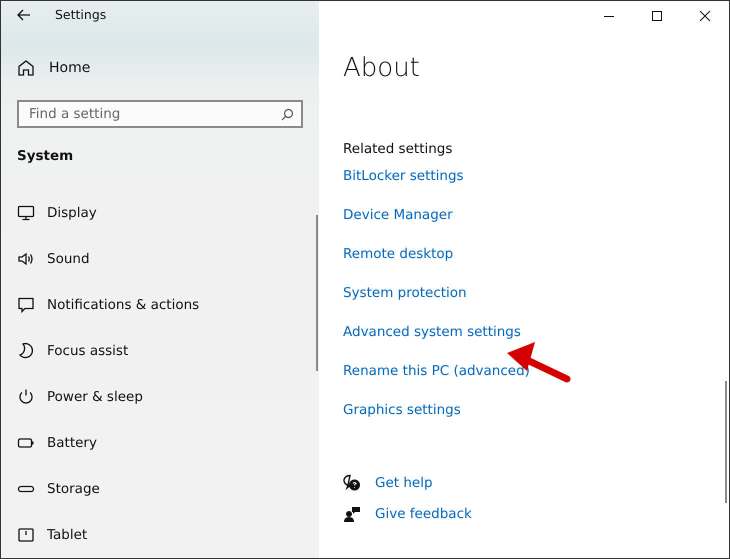  I want to click on close-icon, so click(705, 16).